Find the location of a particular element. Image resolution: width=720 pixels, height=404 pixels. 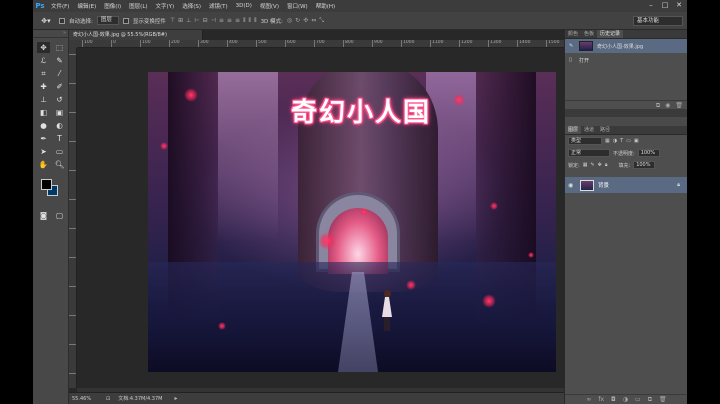

workspace-dropdown: 基本功能 is located at coordinates (658, 21).